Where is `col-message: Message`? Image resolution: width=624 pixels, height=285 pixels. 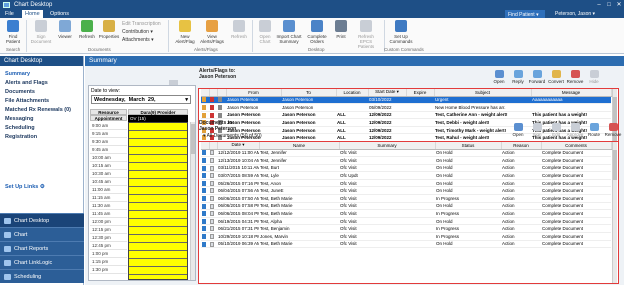 col-message: Message is located at coordinates (571, 93).